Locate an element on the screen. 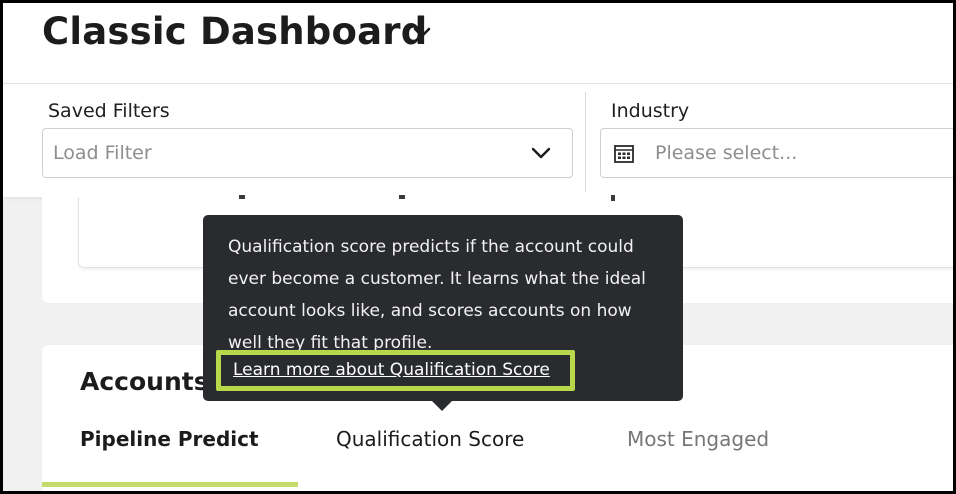 Image resolution: width=956 pixels, height=494 pixels. saved-filters-placeholder: Load Filter is located at coordinates (102, 153).